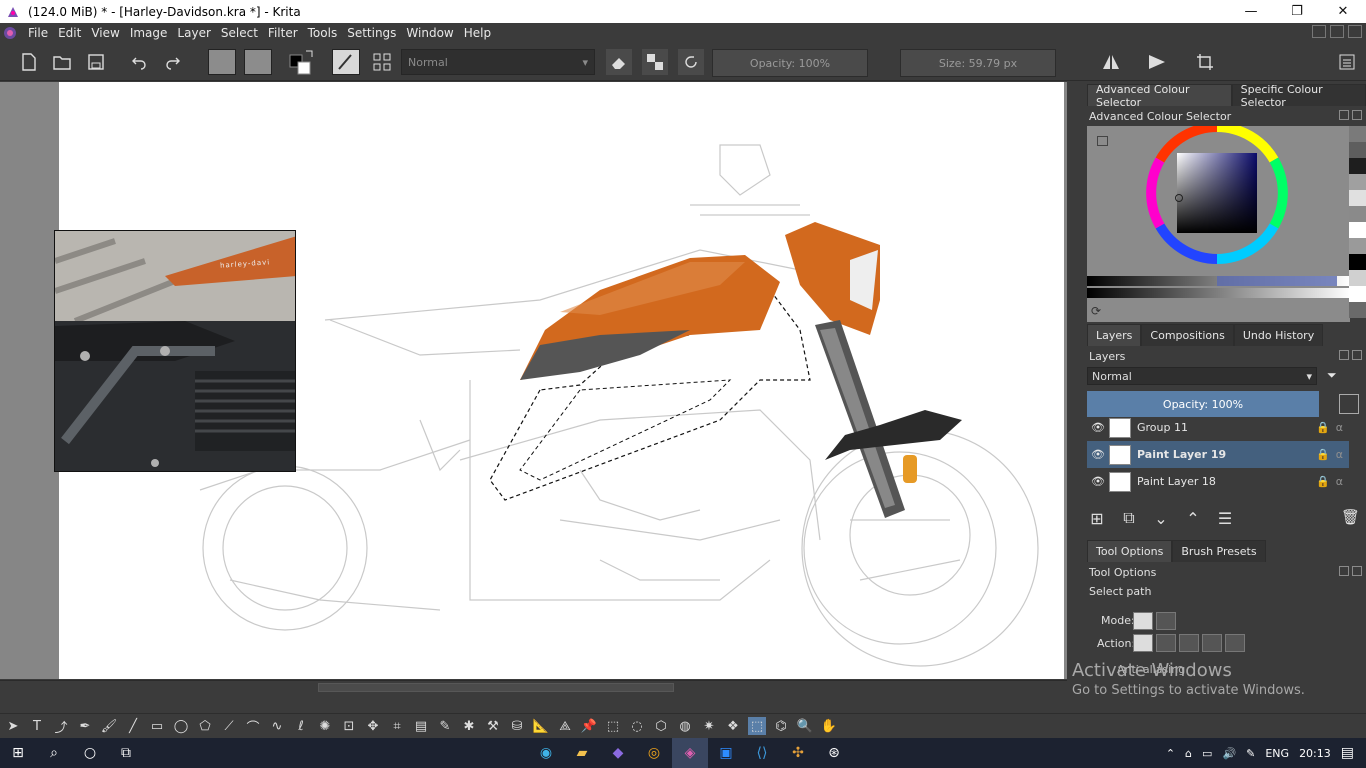  I want to click on edge-browser-icon: ◉, so click(546, 753).